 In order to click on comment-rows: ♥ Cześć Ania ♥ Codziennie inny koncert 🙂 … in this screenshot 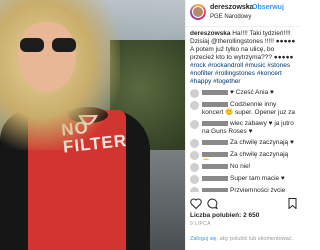, I will do `click(244, 140)`.